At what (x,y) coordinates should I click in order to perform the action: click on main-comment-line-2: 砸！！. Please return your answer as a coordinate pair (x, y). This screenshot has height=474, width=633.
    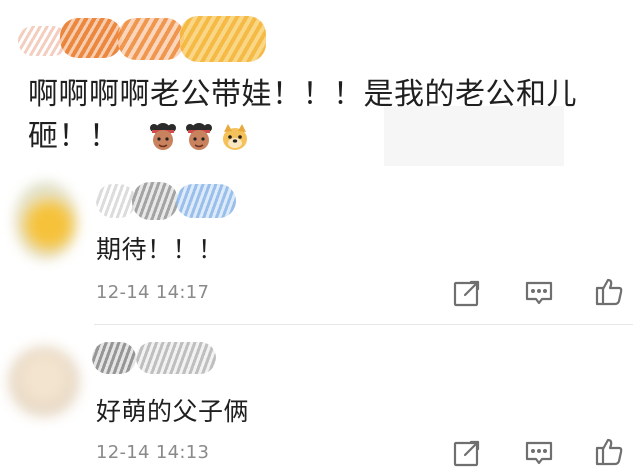
    Looking at the image, I should click on (74, 136).